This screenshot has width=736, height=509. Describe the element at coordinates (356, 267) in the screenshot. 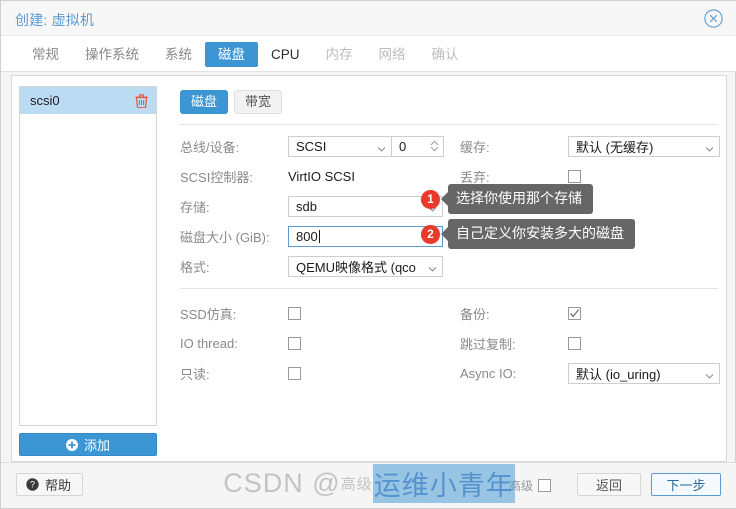

I see `format-value: QEMU映像格式 (qco` at that location.